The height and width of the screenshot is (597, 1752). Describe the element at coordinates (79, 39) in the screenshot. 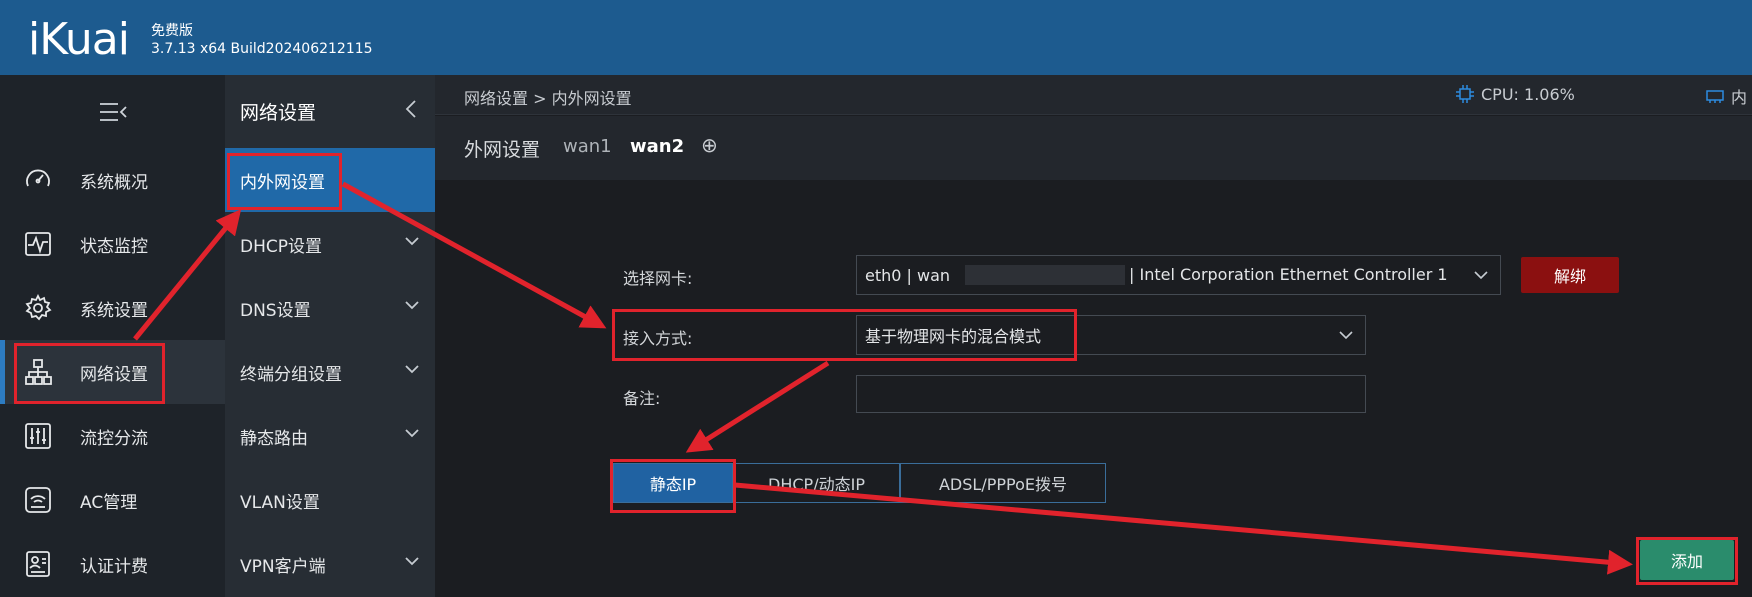

I see `ikuai-logo: iKuai` at that location.